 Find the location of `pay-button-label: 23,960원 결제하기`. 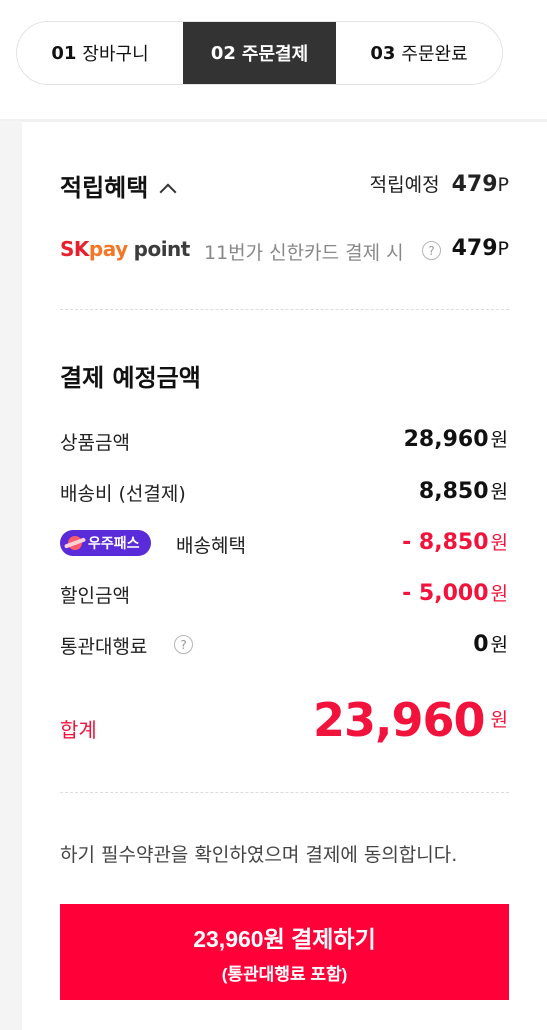

pay-button-label: 23,960원 결제하기 is located at coordinates (284, 938).